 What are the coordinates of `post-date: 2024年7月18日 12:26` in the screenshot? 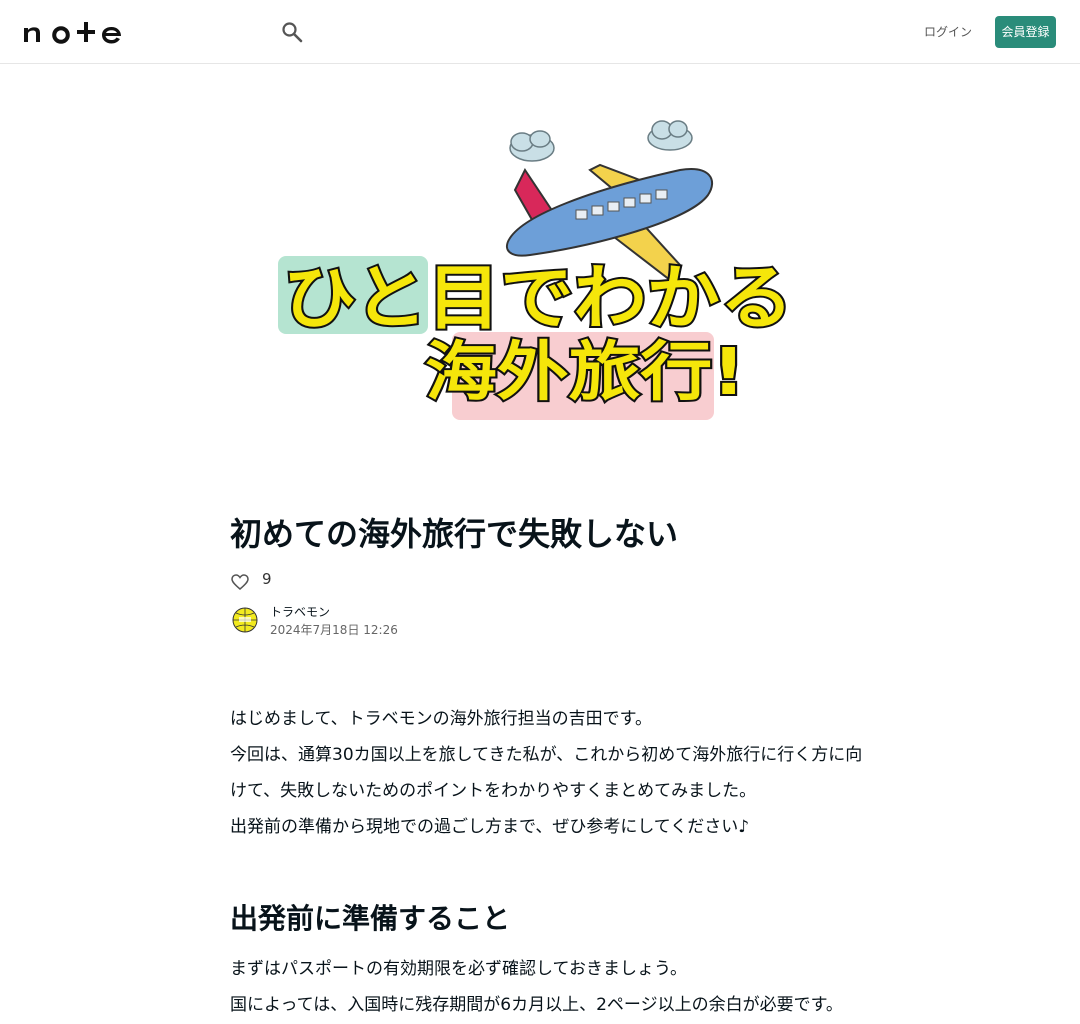 It's located at (334, 630).